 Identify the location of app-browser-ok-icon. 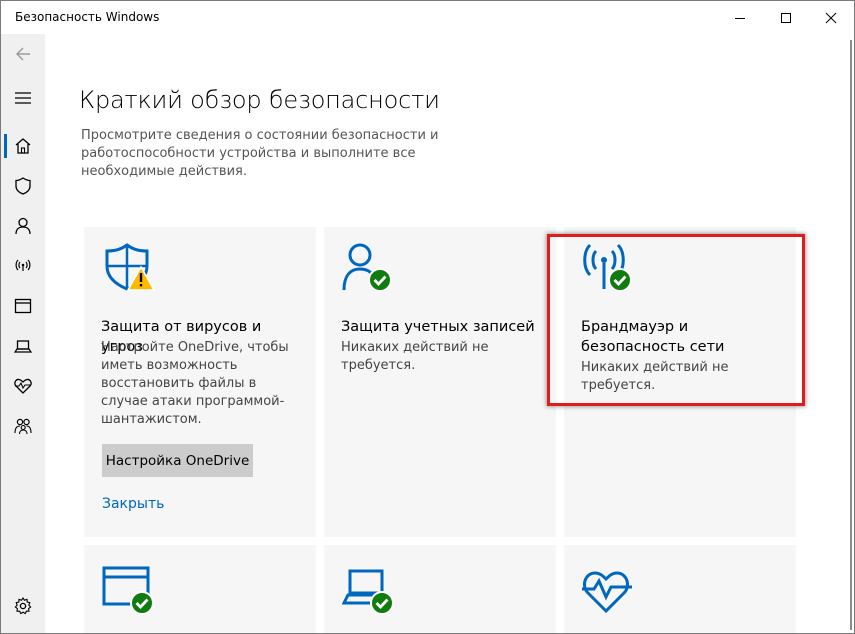
(128, 590).